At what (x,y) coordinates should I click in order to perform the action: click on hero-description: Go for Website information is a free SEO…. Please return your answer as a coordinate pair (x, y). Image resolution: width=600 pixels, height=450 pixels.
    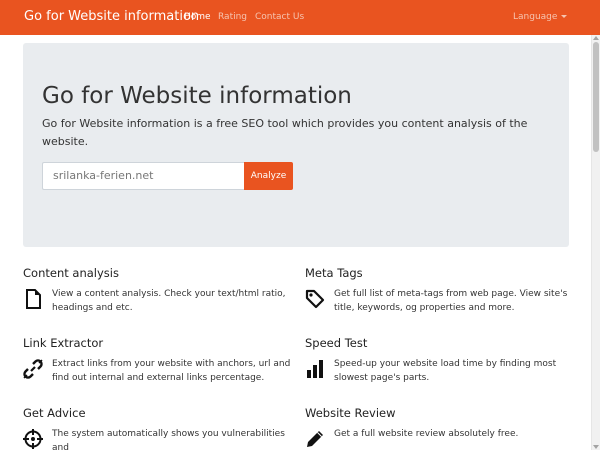
    Looking at the image, I should click on (285, 132).